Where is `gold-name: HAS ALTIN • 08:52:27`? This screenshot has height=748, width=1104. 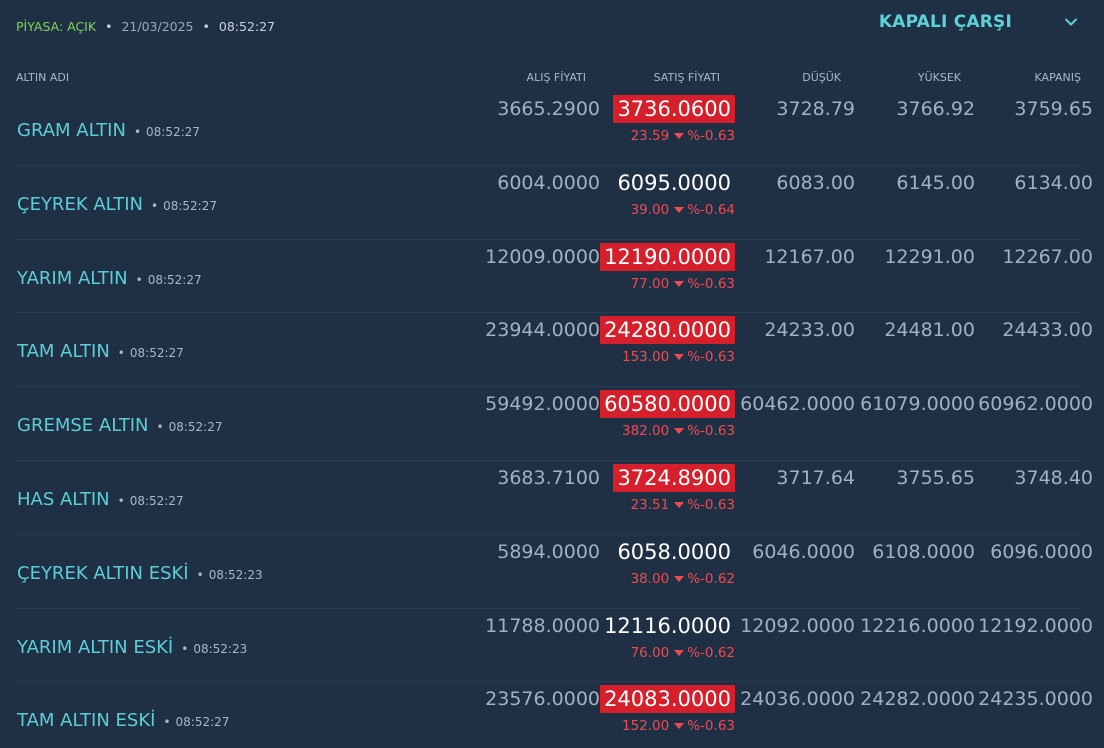
gold-name: HAS ALTIN • 08:52:27 is located at coordinates (100, 499).